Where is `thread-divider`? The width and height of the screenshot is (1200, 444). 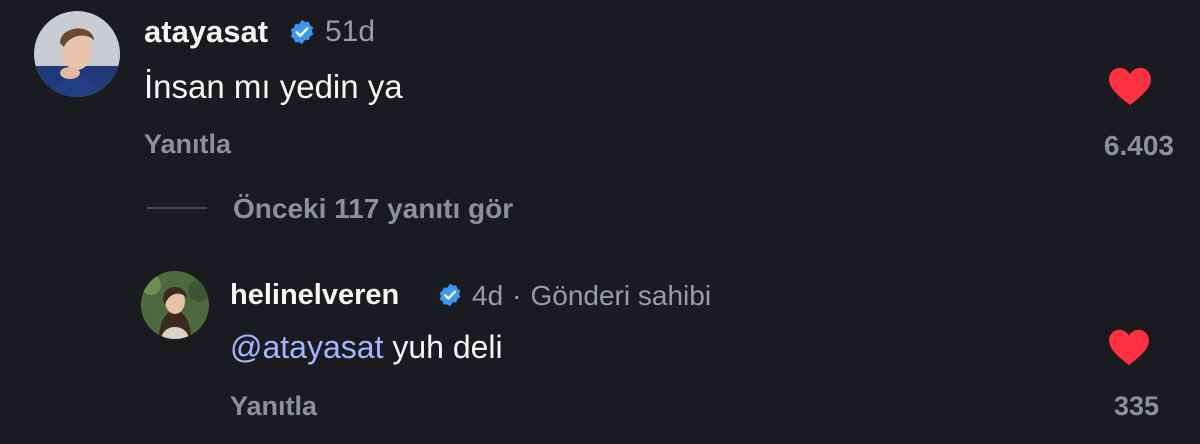 thread-divider is located at coordinates (177, 208).